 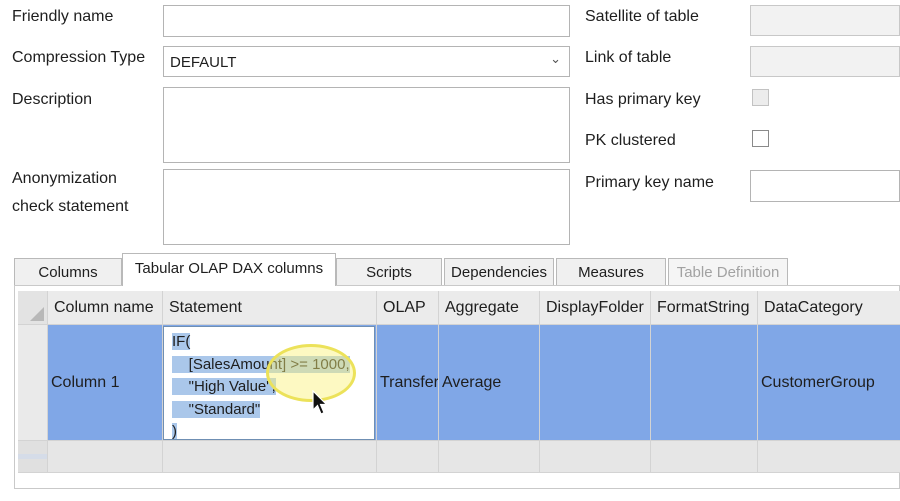 I want to click on anonymization-label-line-1: Anonymization, so click(x=64, y=178).